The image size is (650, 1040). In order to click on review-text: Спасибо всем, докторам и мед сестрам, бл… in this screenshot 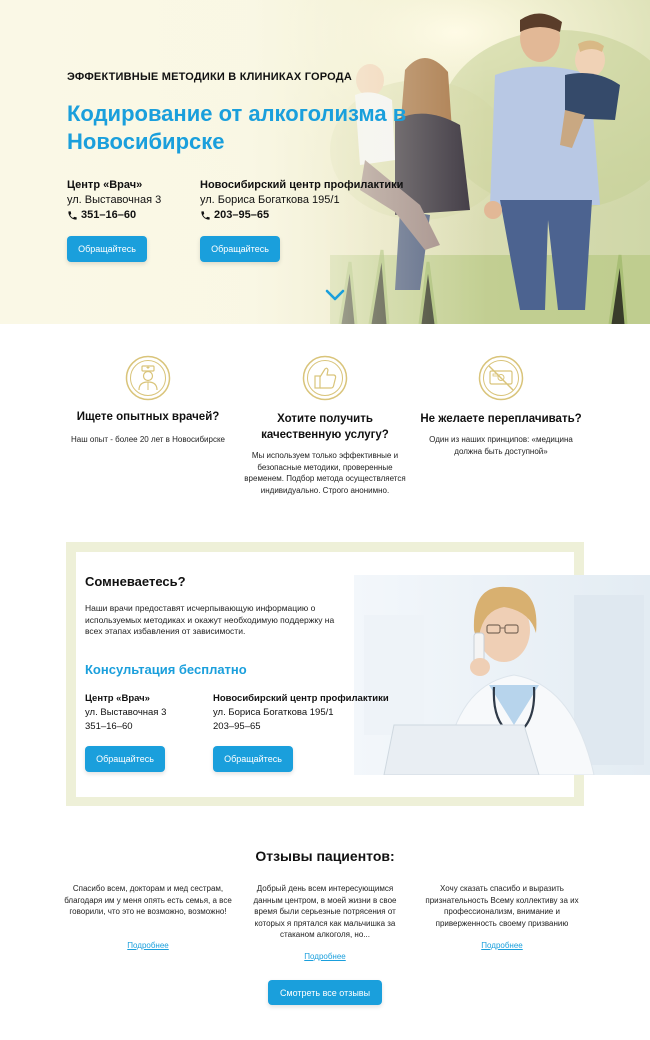, I will do `click(148, 900)`.